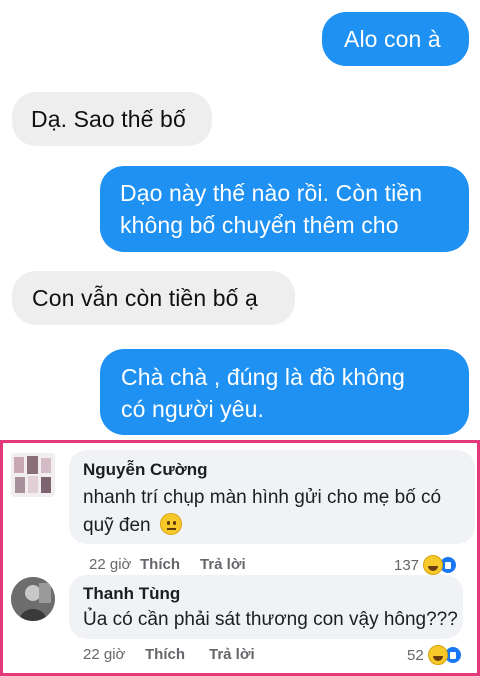  What do you see at coordinates (145, 298) in the screenshot?
I see `message-line: Con vẫn còn tiền bố ạ` at bounding box center [145, 298].